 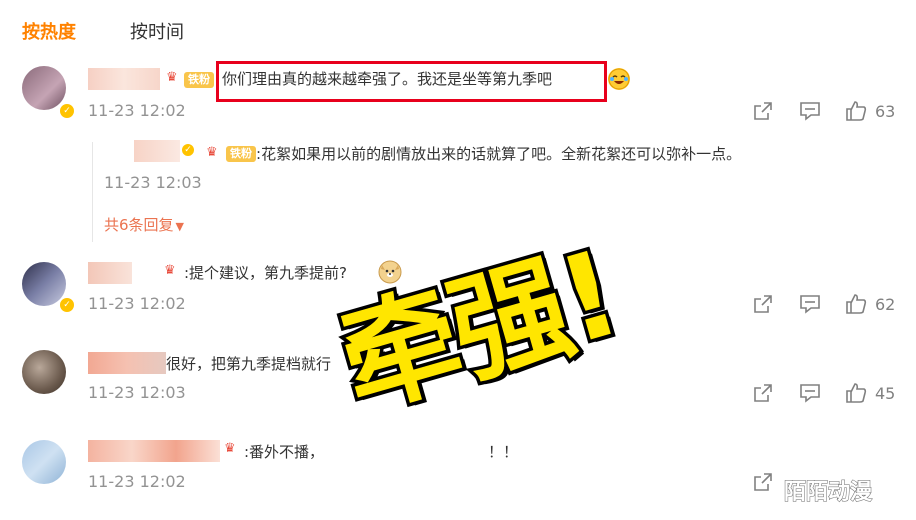 I want to click on reply-timestamp: 11-23 12:03, so click(x=153, y=182).